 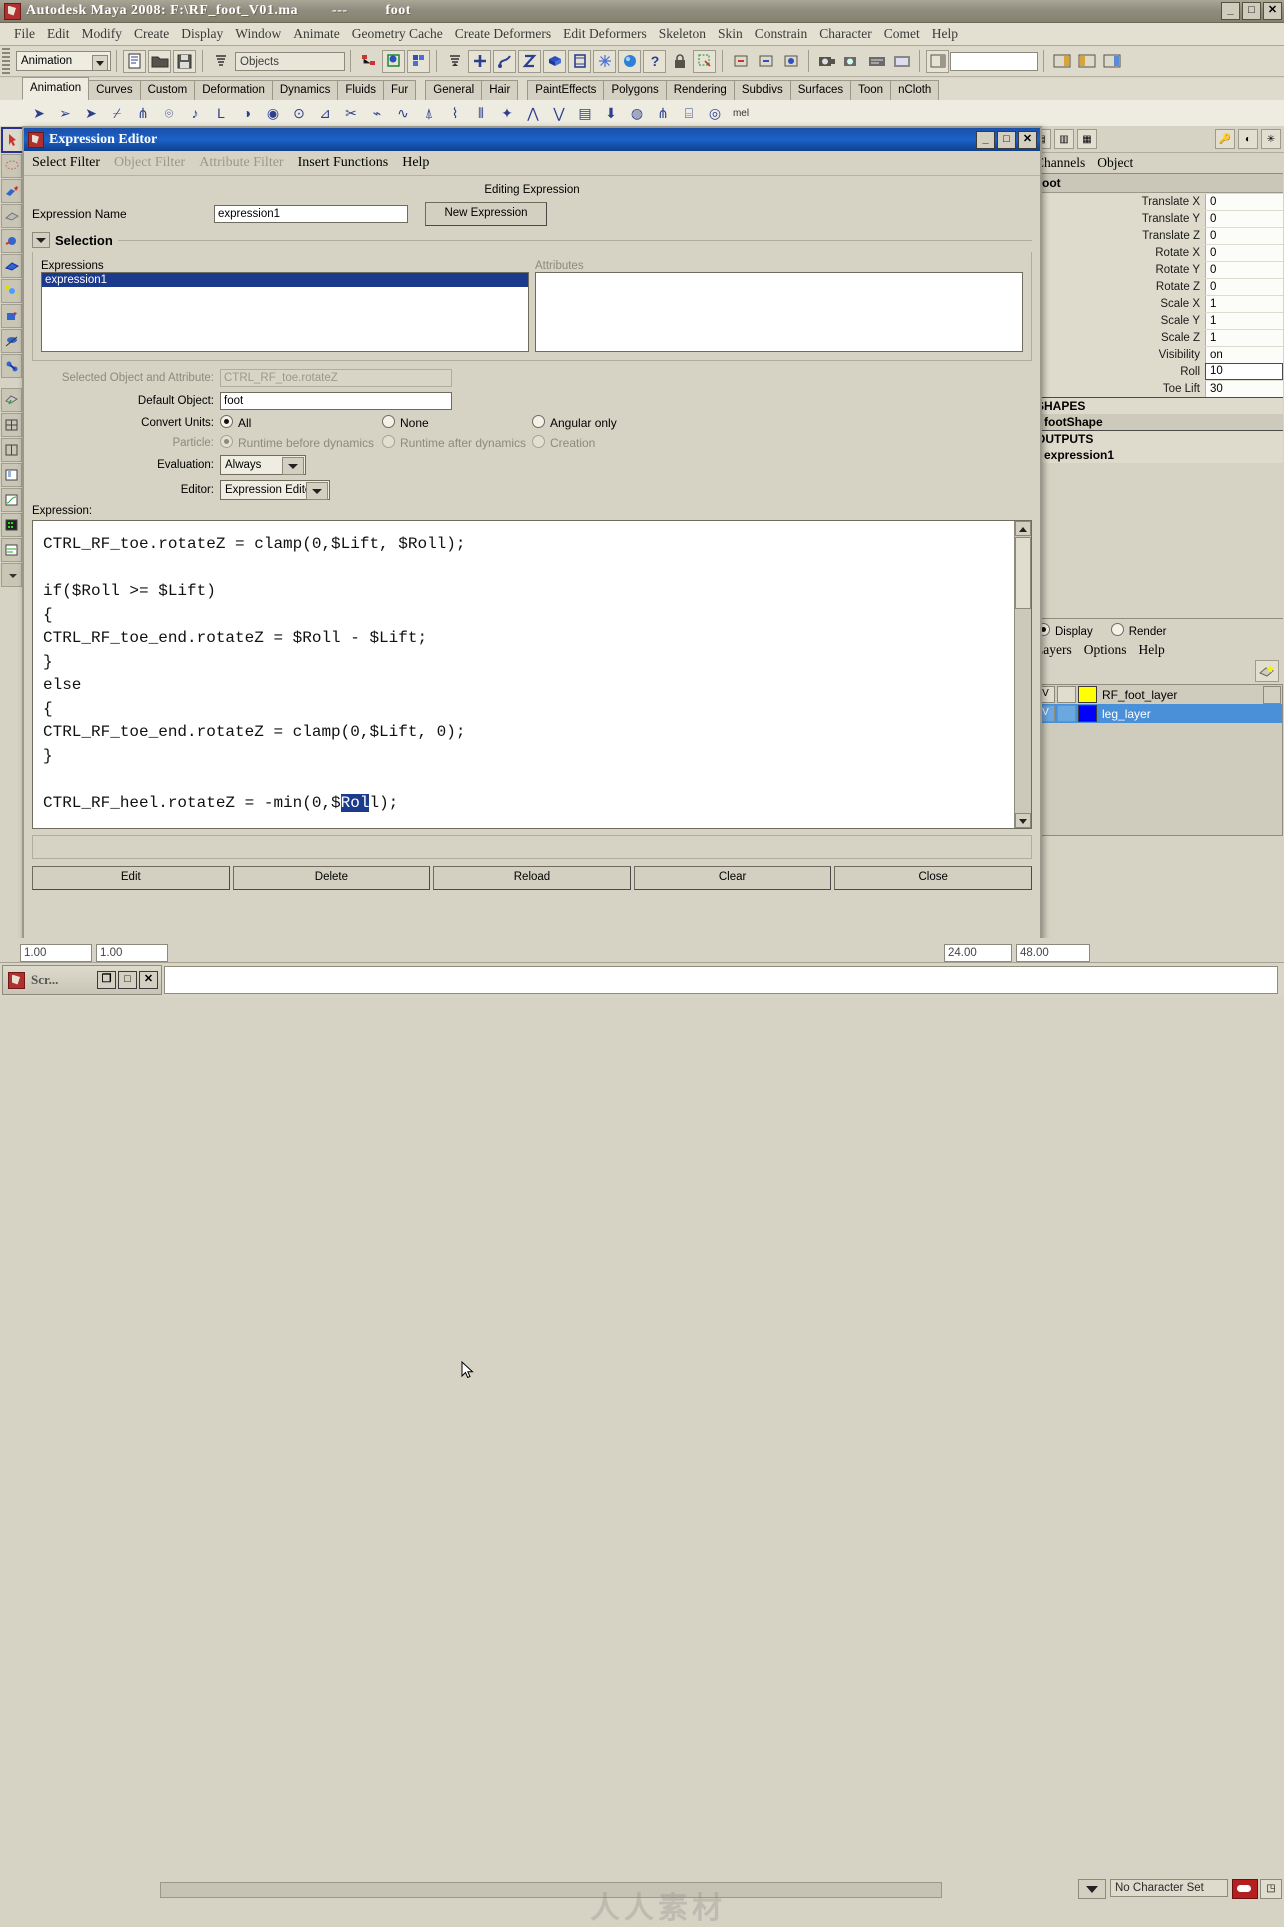 I want to click on help-icon: ?, so click(x=654, y=61).